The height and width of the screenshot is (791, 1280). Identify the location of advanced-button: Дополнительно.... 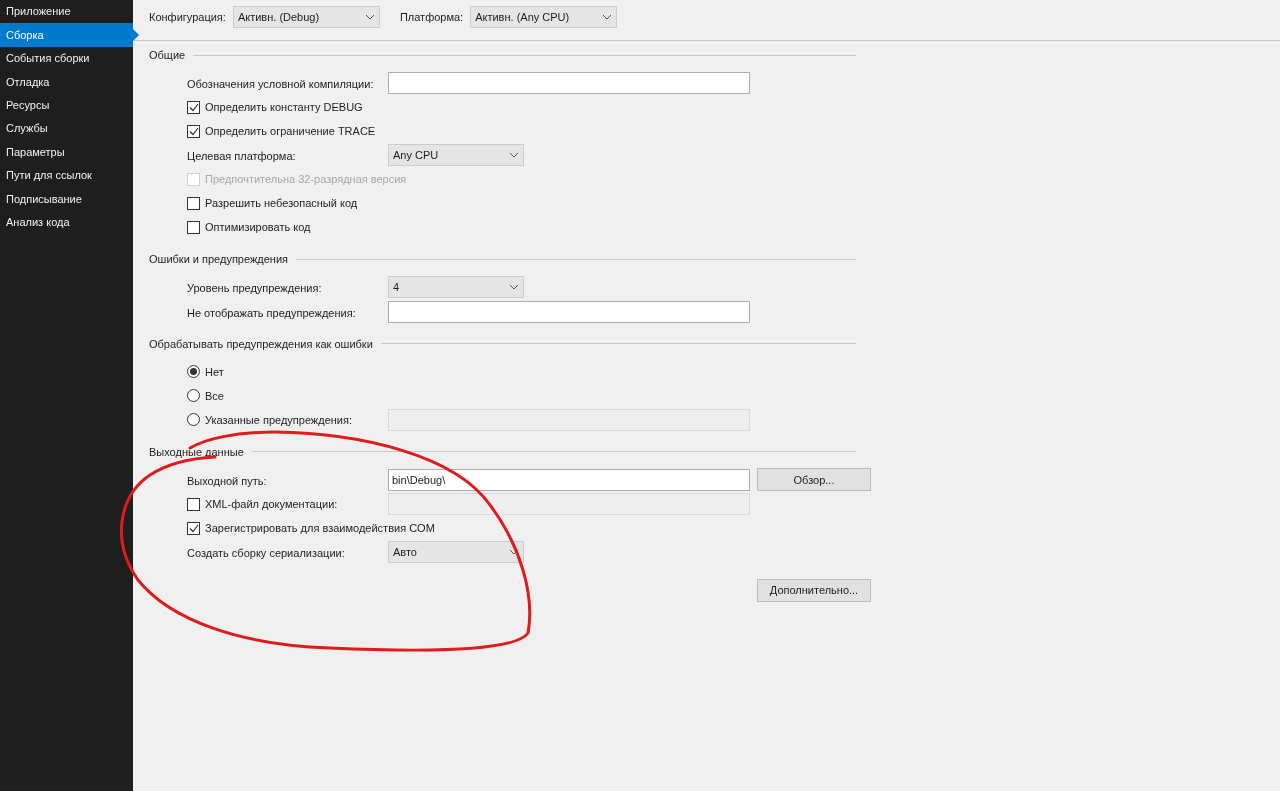
(814, 590).